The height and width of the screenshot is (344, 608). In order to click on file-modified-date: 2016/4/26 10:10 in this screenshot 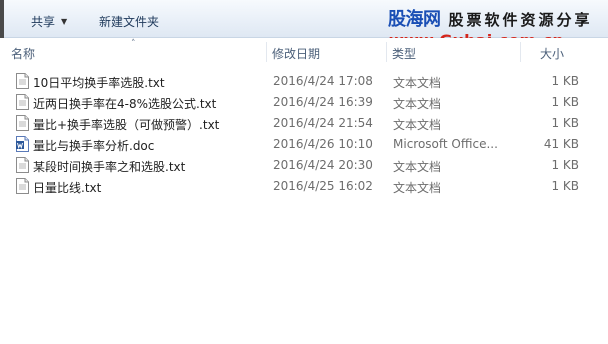, I will do `click(323, 144)`.